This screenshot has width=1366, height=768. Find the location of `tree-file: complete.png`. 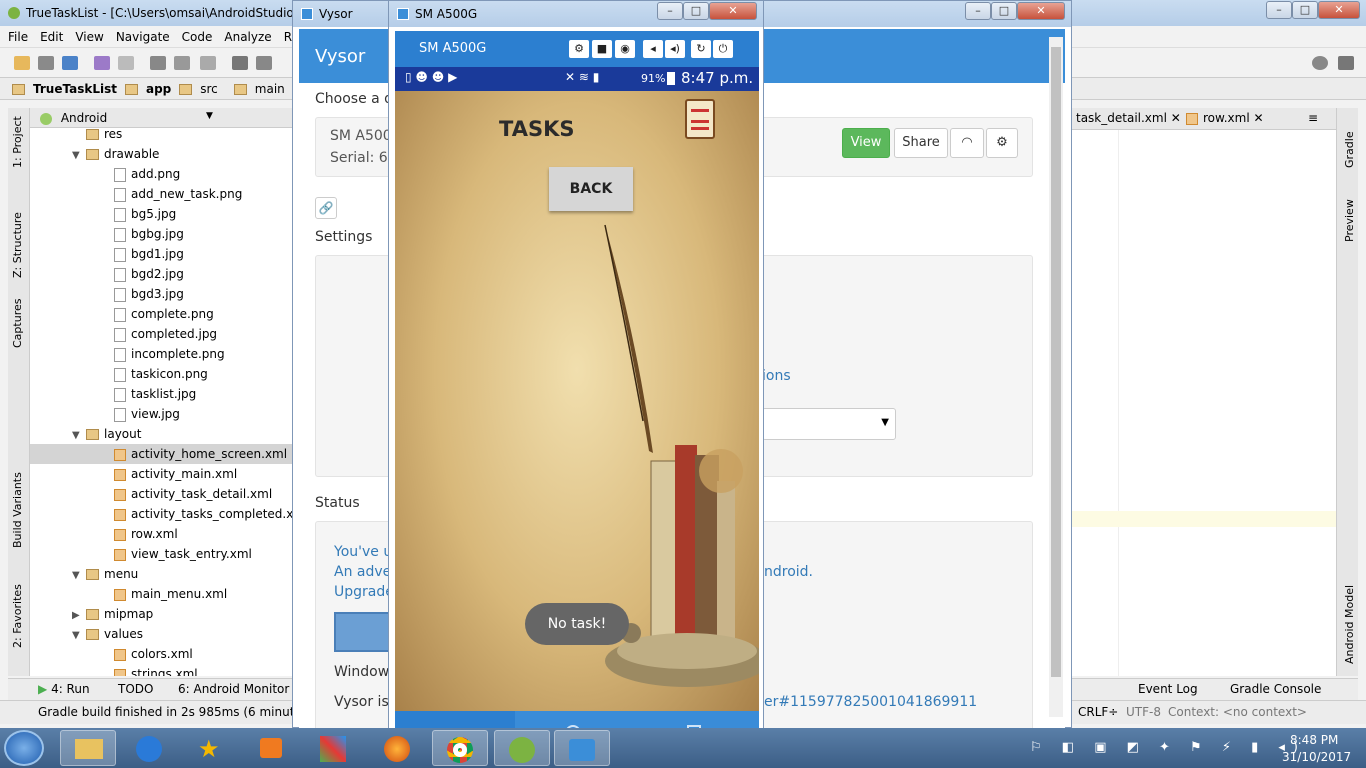

tree-file: complete.png is located at coordinates (161, 314).